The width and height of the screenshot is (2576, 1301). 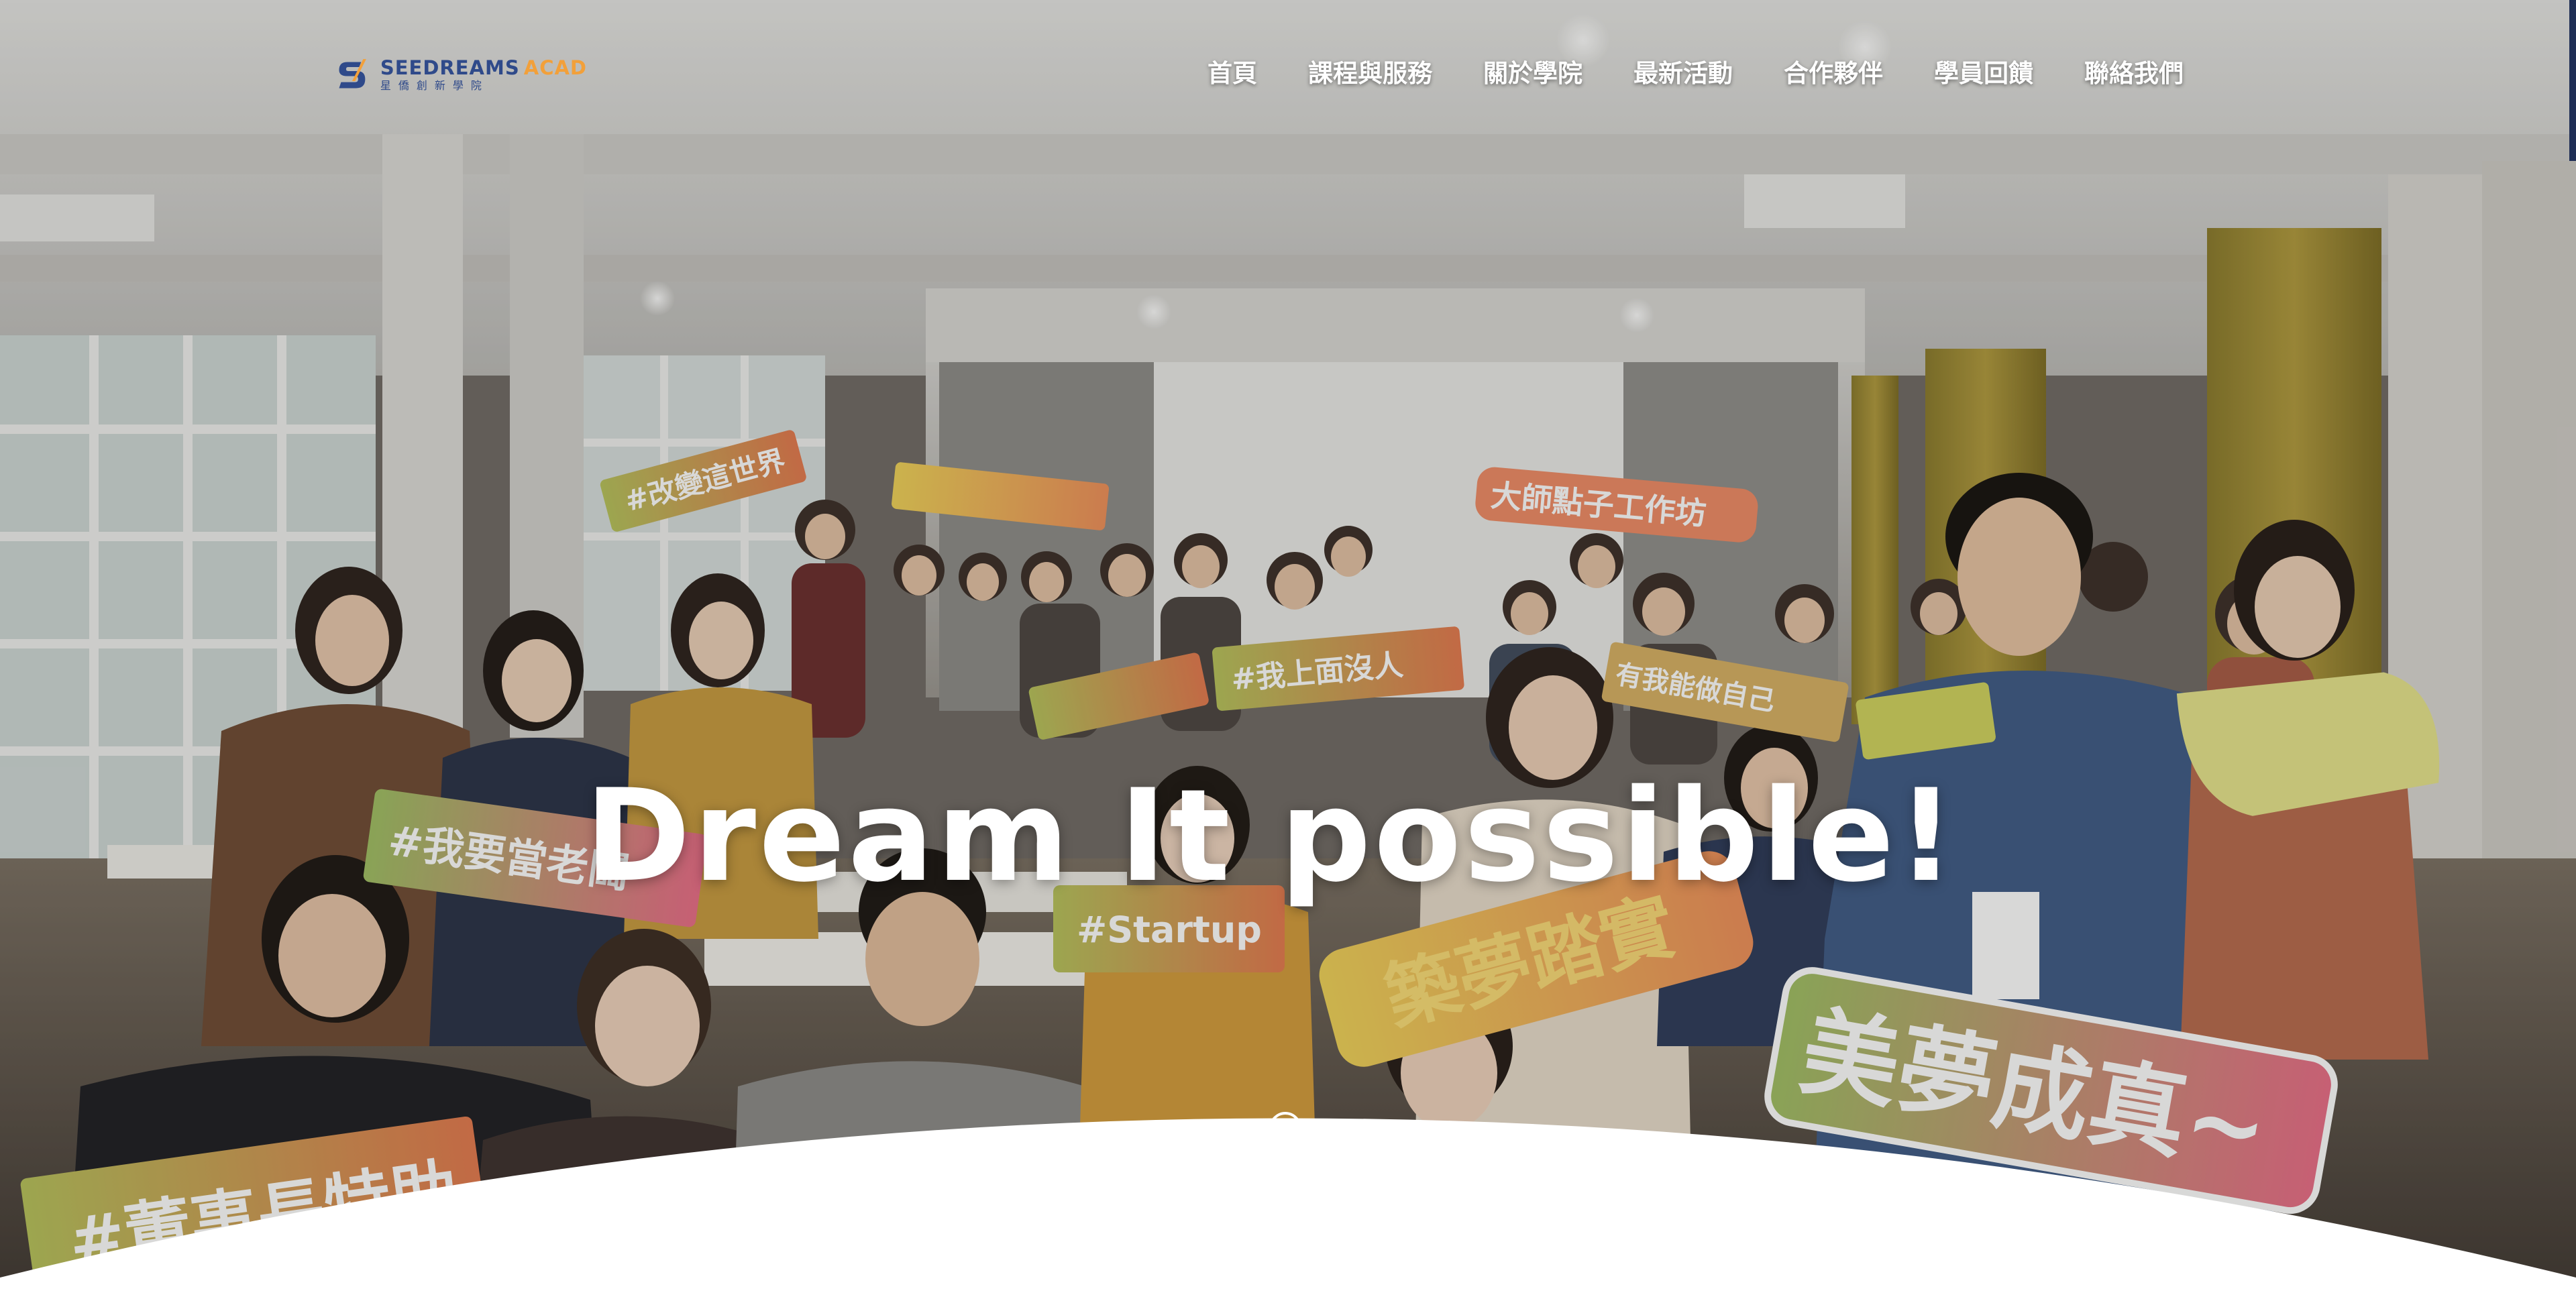 I want to click on main-nav: 首頁 課程與服務 關於學院 最新活動 合作夥伴 學員回饋 聯絡我們, so click(x=1696, y=74).